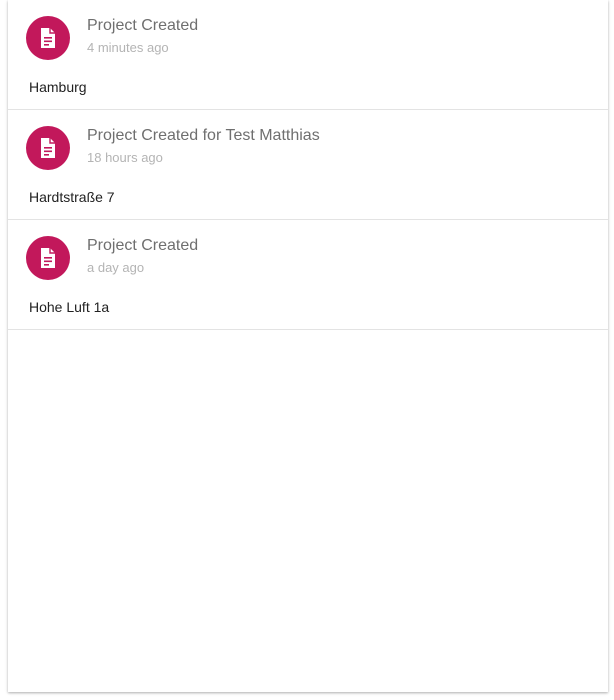 The image size is (614, 700). Describe the element at coordinates (72, 197) in the screenshot. I see `activity-address: Hardtstraße 7` at that location.